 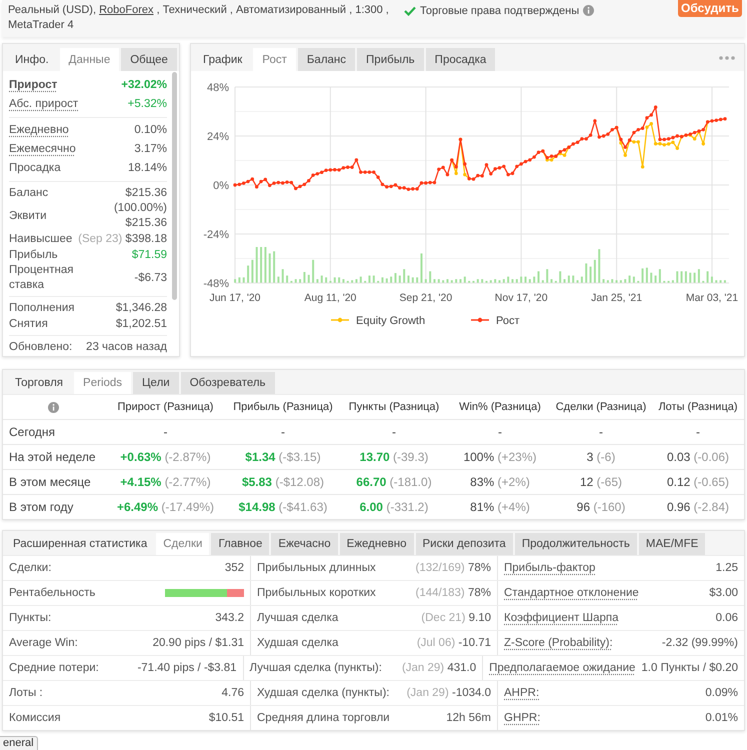 I want to click on tab: MAE/MFE, so click(x=672, y=544).